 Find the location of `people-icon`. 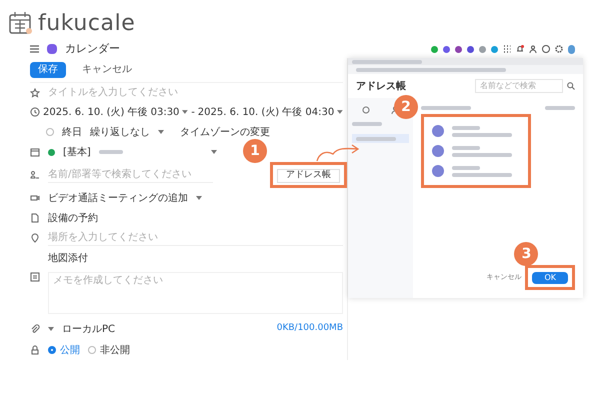

people-icon is located at coordinates (35, 175).